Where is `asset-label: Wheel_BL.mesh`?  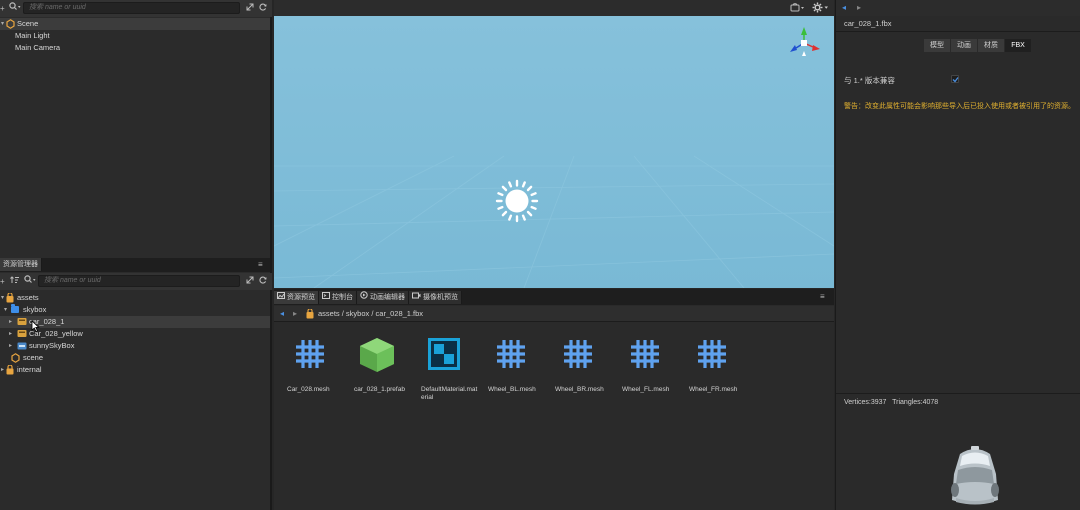 asset-label: Wheel_BL.mesh is located at coordinates (512, 389).